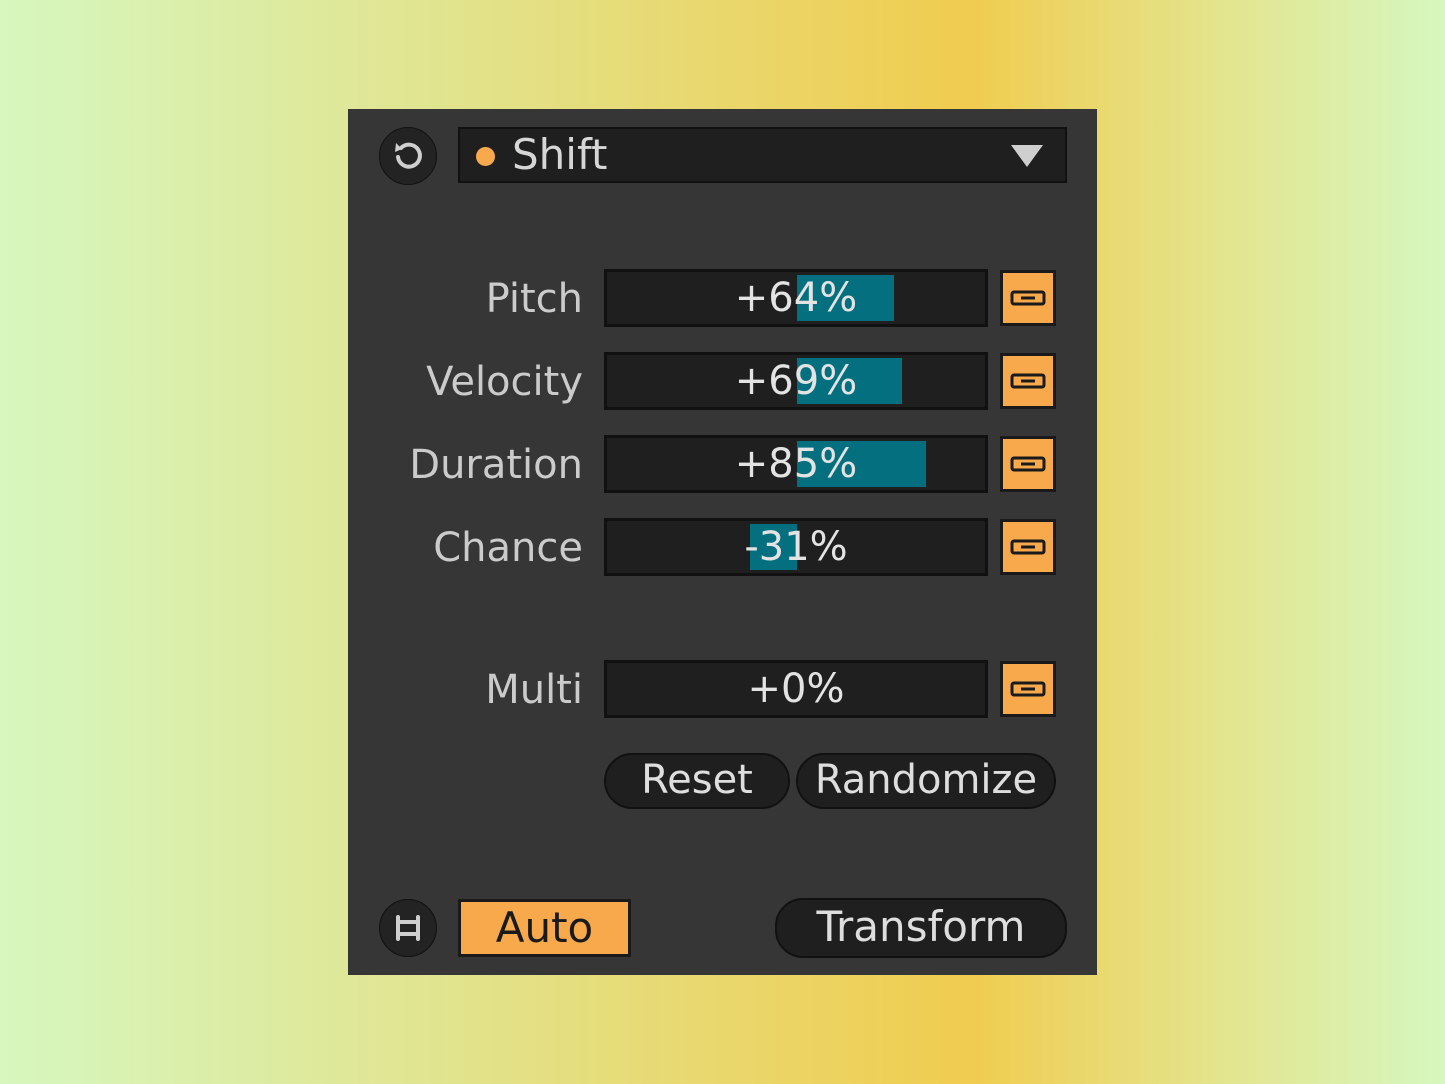  I want to click on chance-label: Chance, so click(508, 548).